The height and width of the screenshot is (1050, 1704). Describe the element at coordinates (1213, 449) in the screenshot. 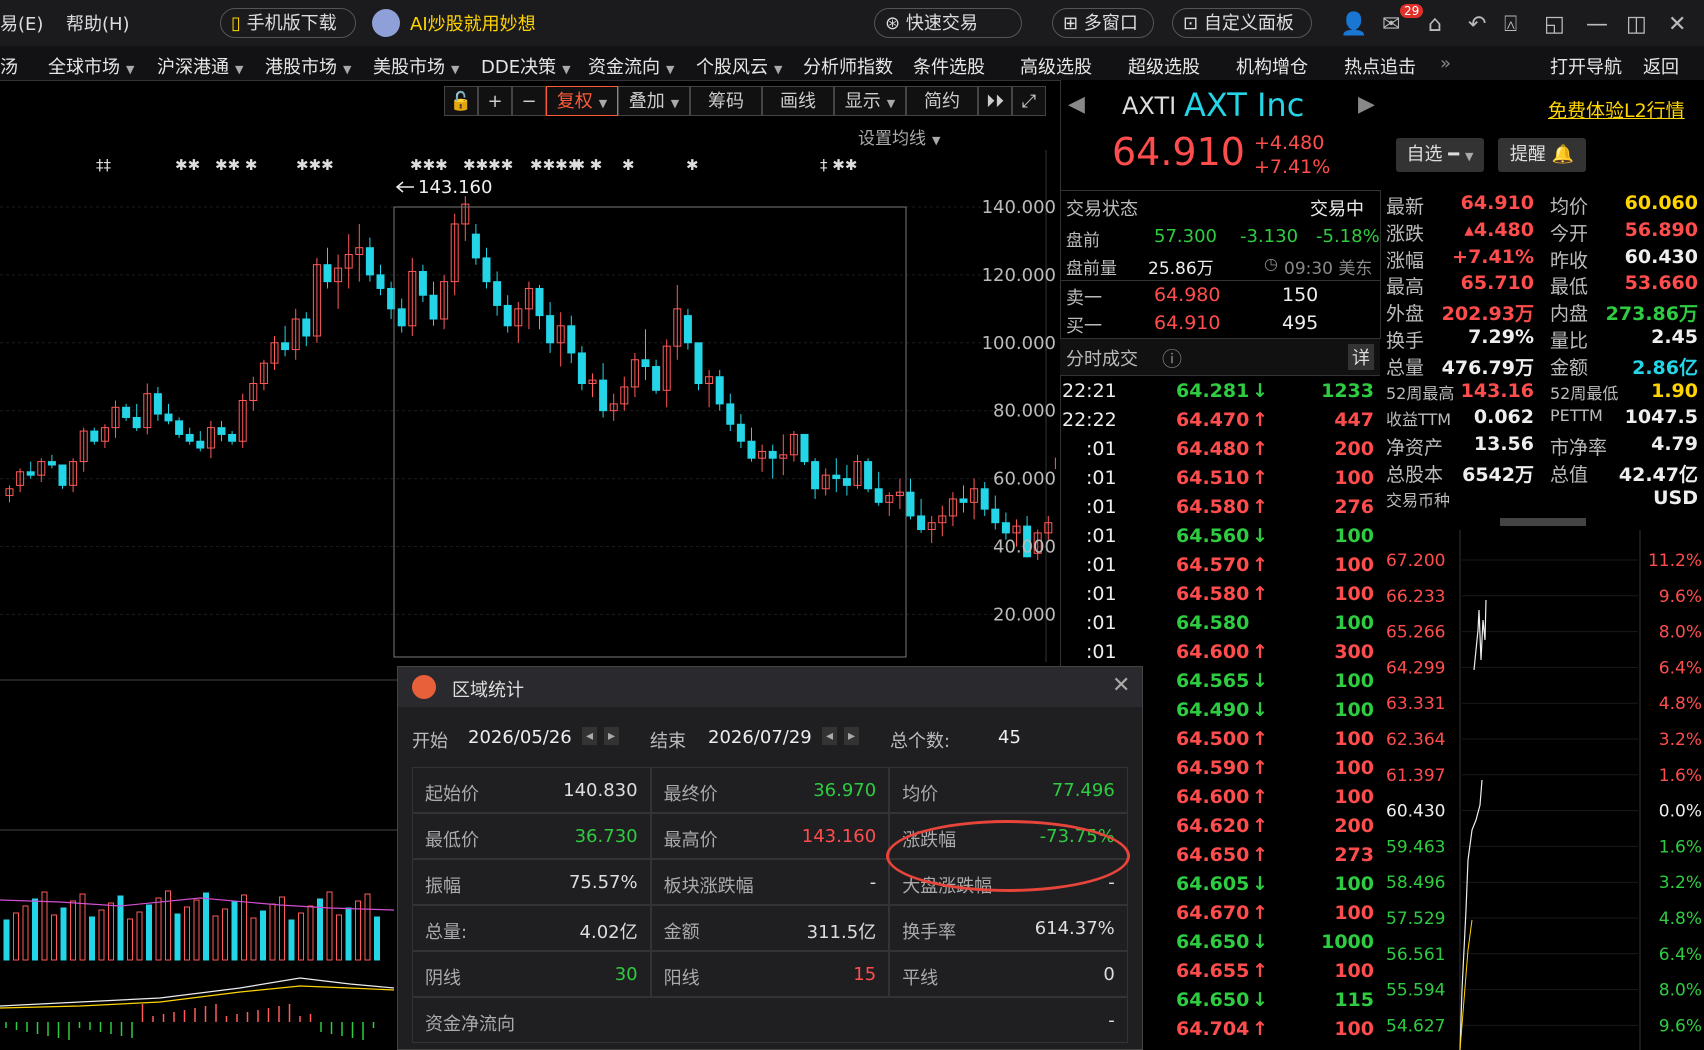

I see `tick-price: 64.480` at that location.